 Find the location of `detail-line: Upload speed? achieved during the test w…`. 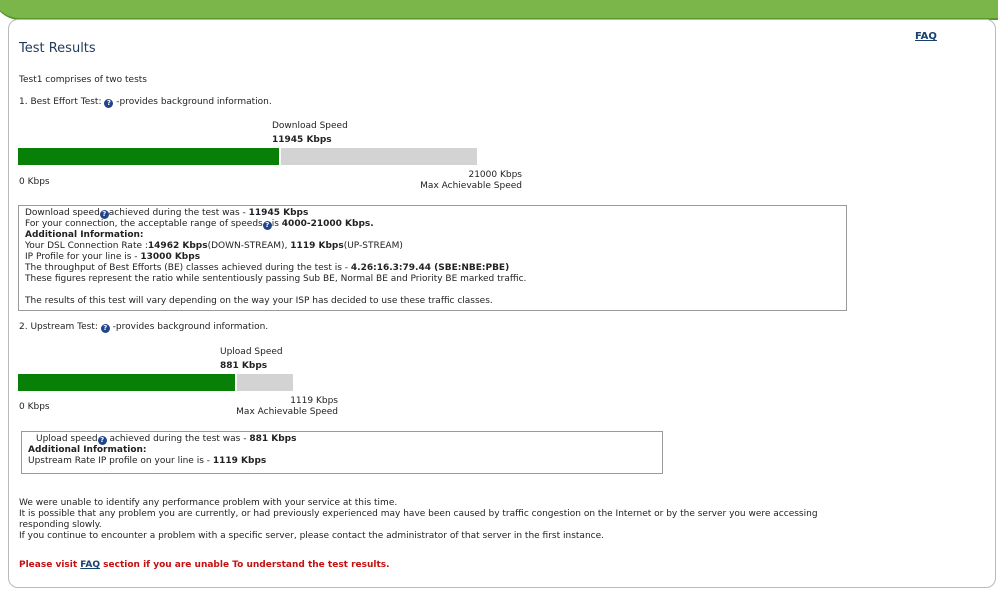

detail-line: Upload speed? achieved during the test w… is located at coordinates (166, 439).